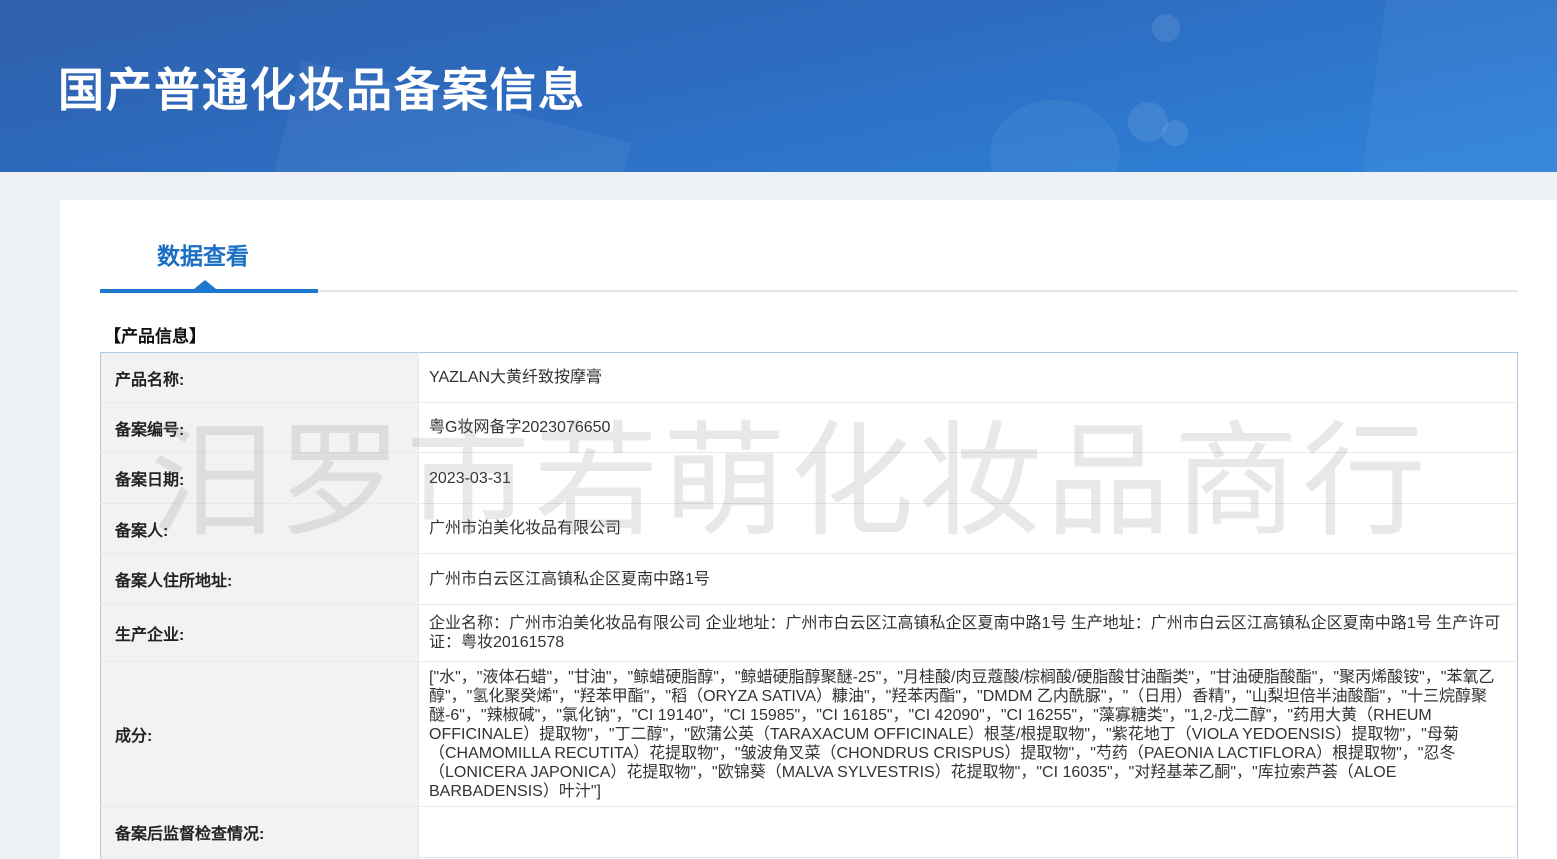 This screenshot has width=1557, height=859. I want to click on table-row-product-name: 产品名称: YAZLAN大黄纤致按摩膏, so click(809, 377).